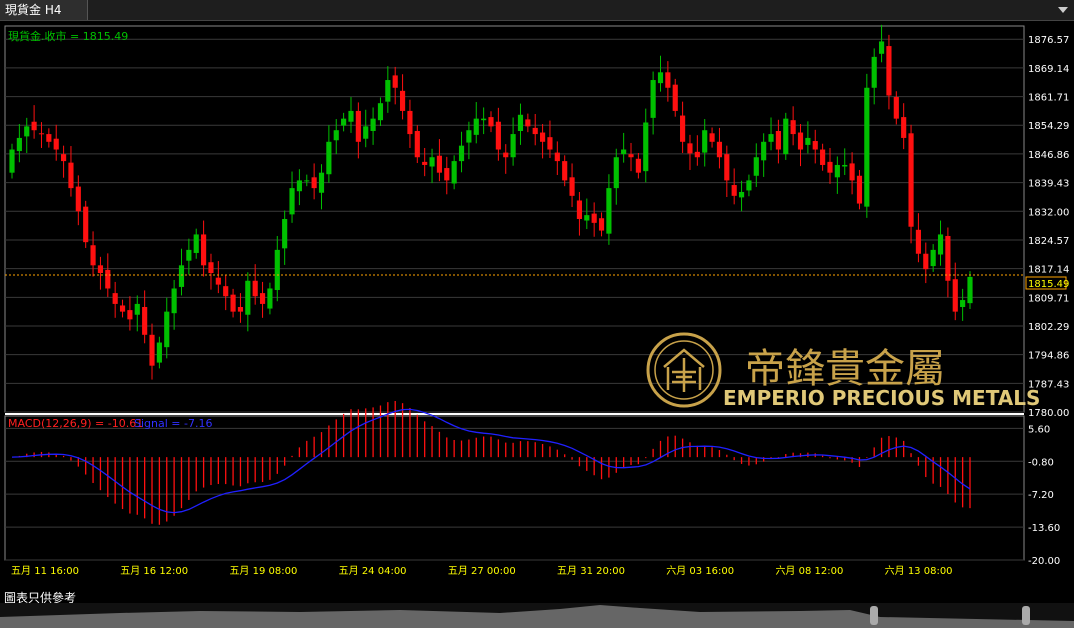 The image size is (1074, 628). Describe the element at coordinates (1041, 462) in the screenshot. I see `macd-tick-label: -0.80` at that location.